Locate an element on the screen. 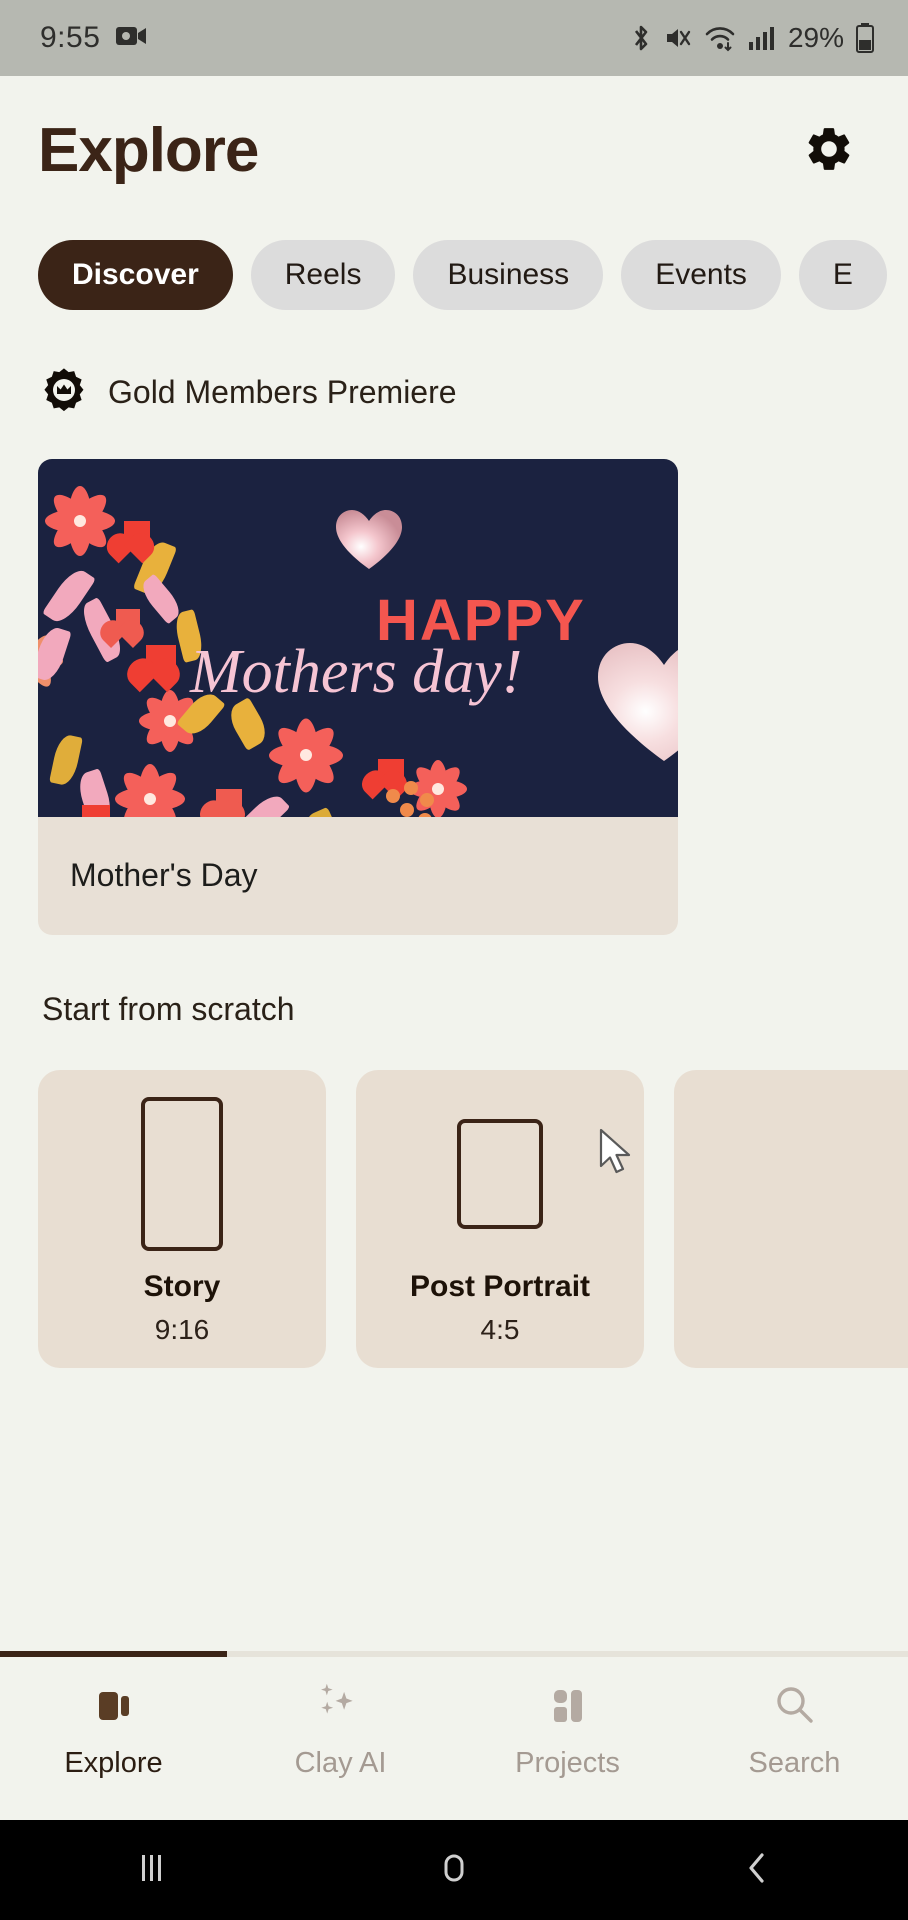 The height and width of the screenshot is (1920, 908). home-button is located at coordinates (454, 1870).